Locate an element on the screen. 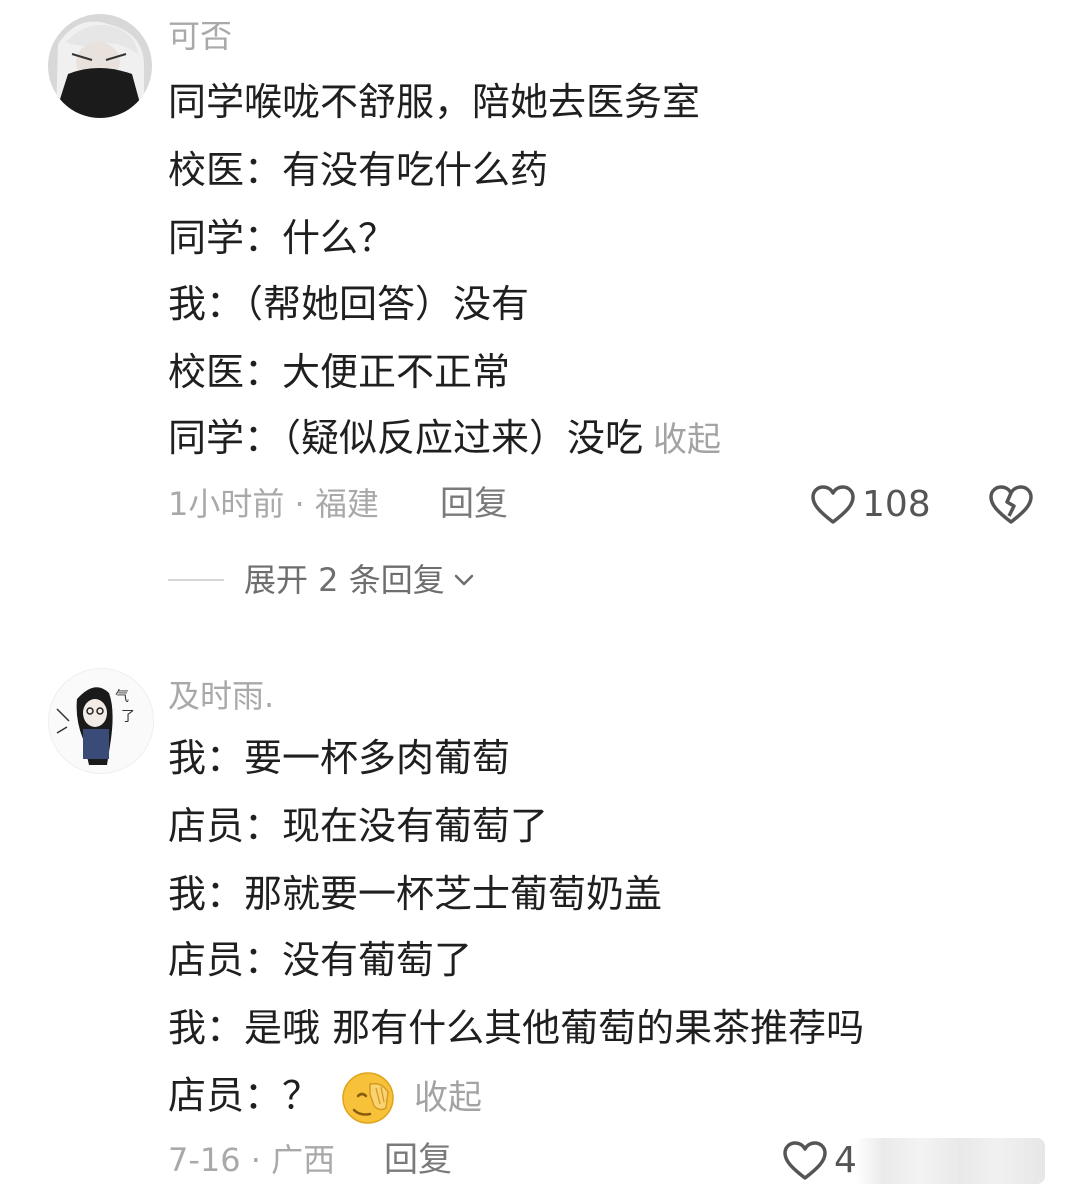  like-count: 4 is located at coordinates (845, 1160).